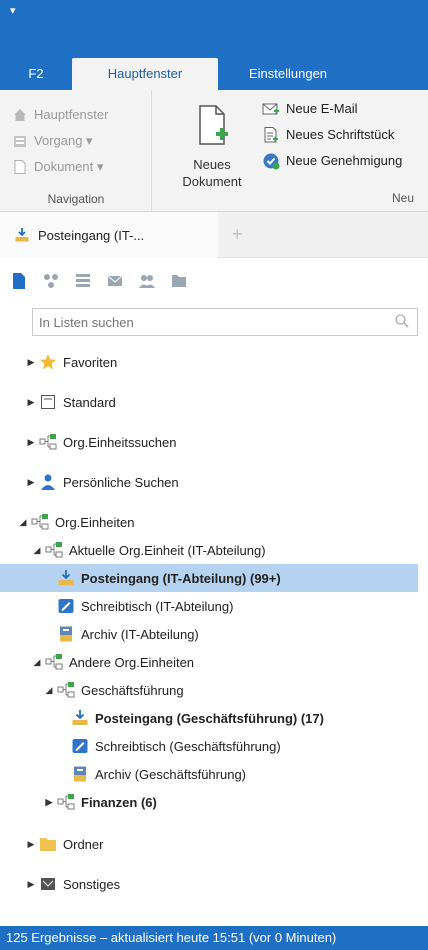  What do you see at coordinates (36, 74) in the screenshot?
I see `tab-f2: F2` at bounding box center [36, 74].